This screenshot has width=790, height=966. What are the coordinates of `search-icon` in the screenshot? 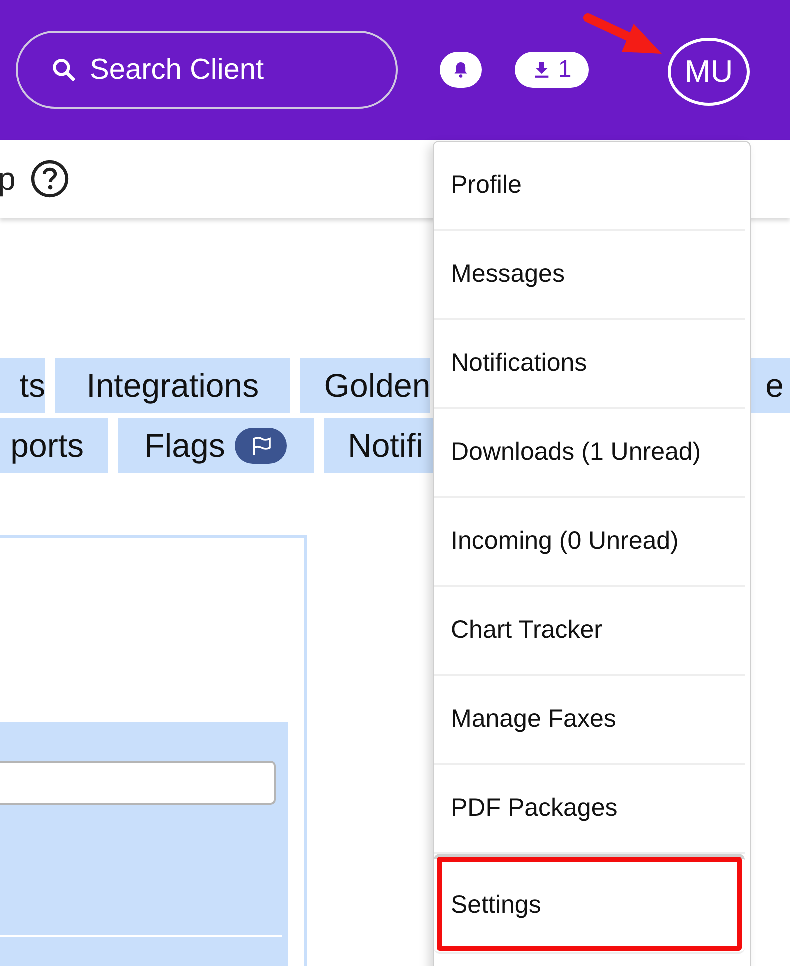 It's located at (64, 70).